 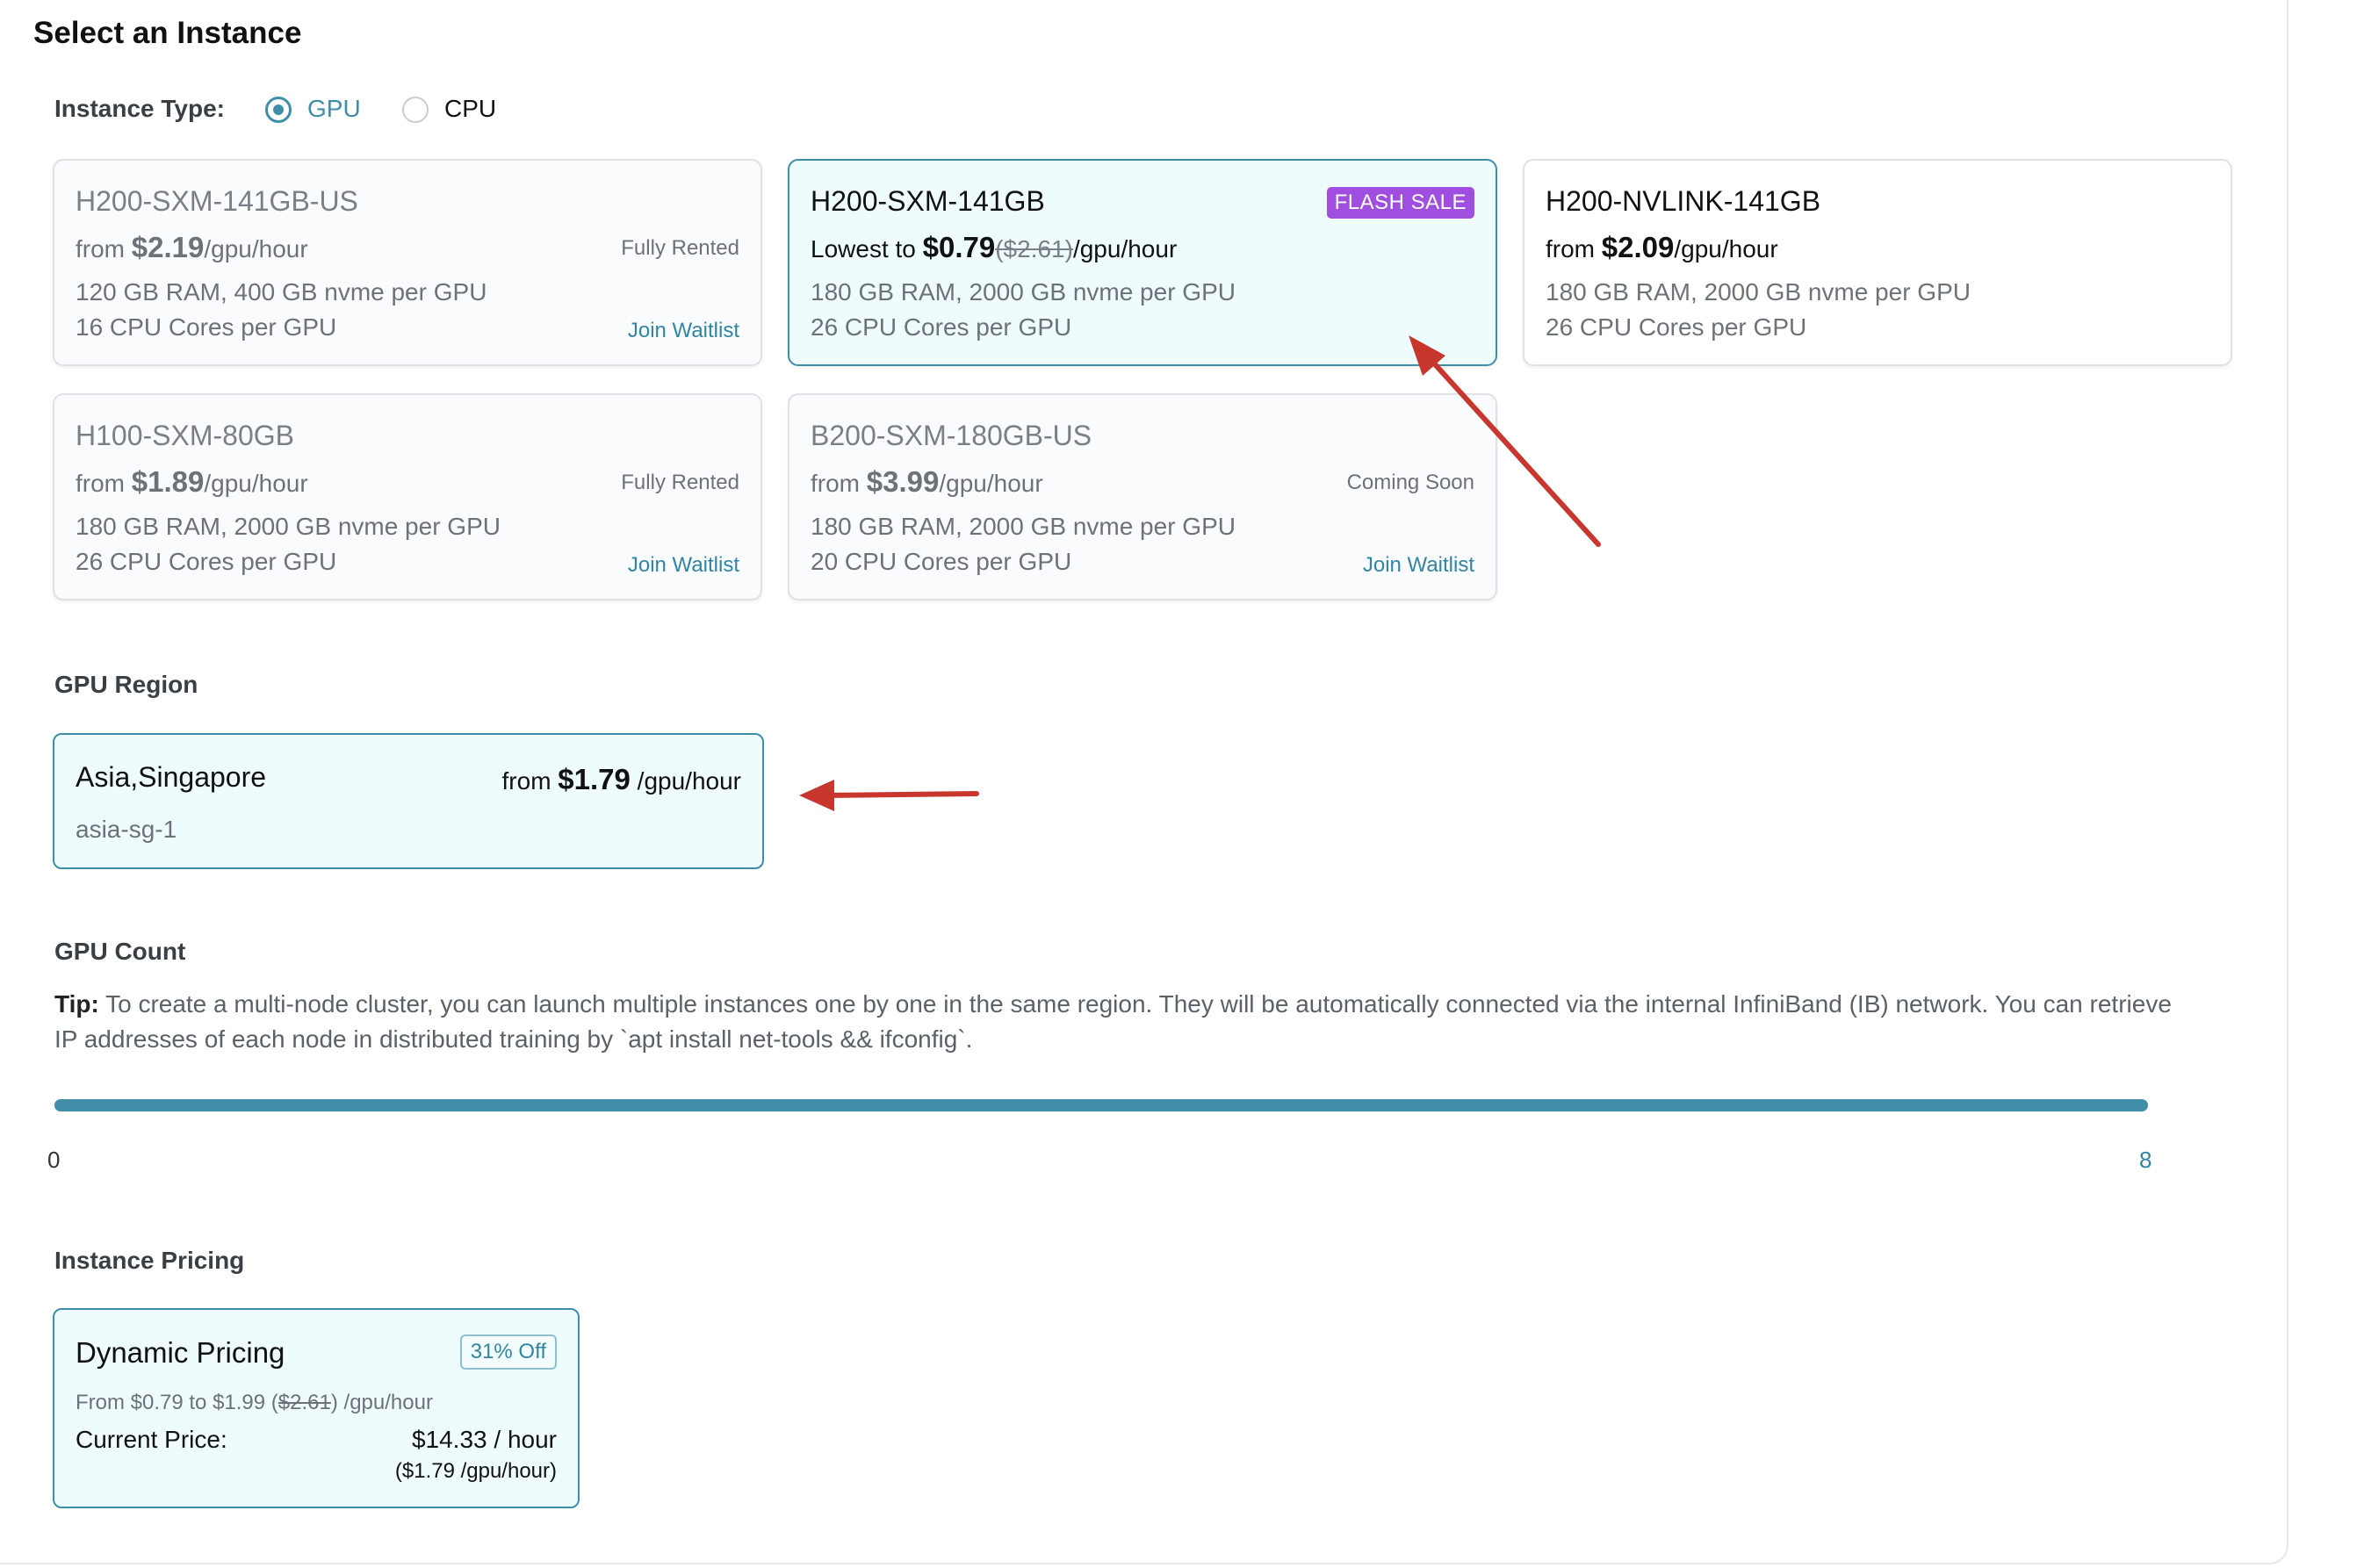 What do you see at coordinates (2145, 1160) in the screenshot?
I see `slider-max-label: 8` at bounding box center [2145, 1160].